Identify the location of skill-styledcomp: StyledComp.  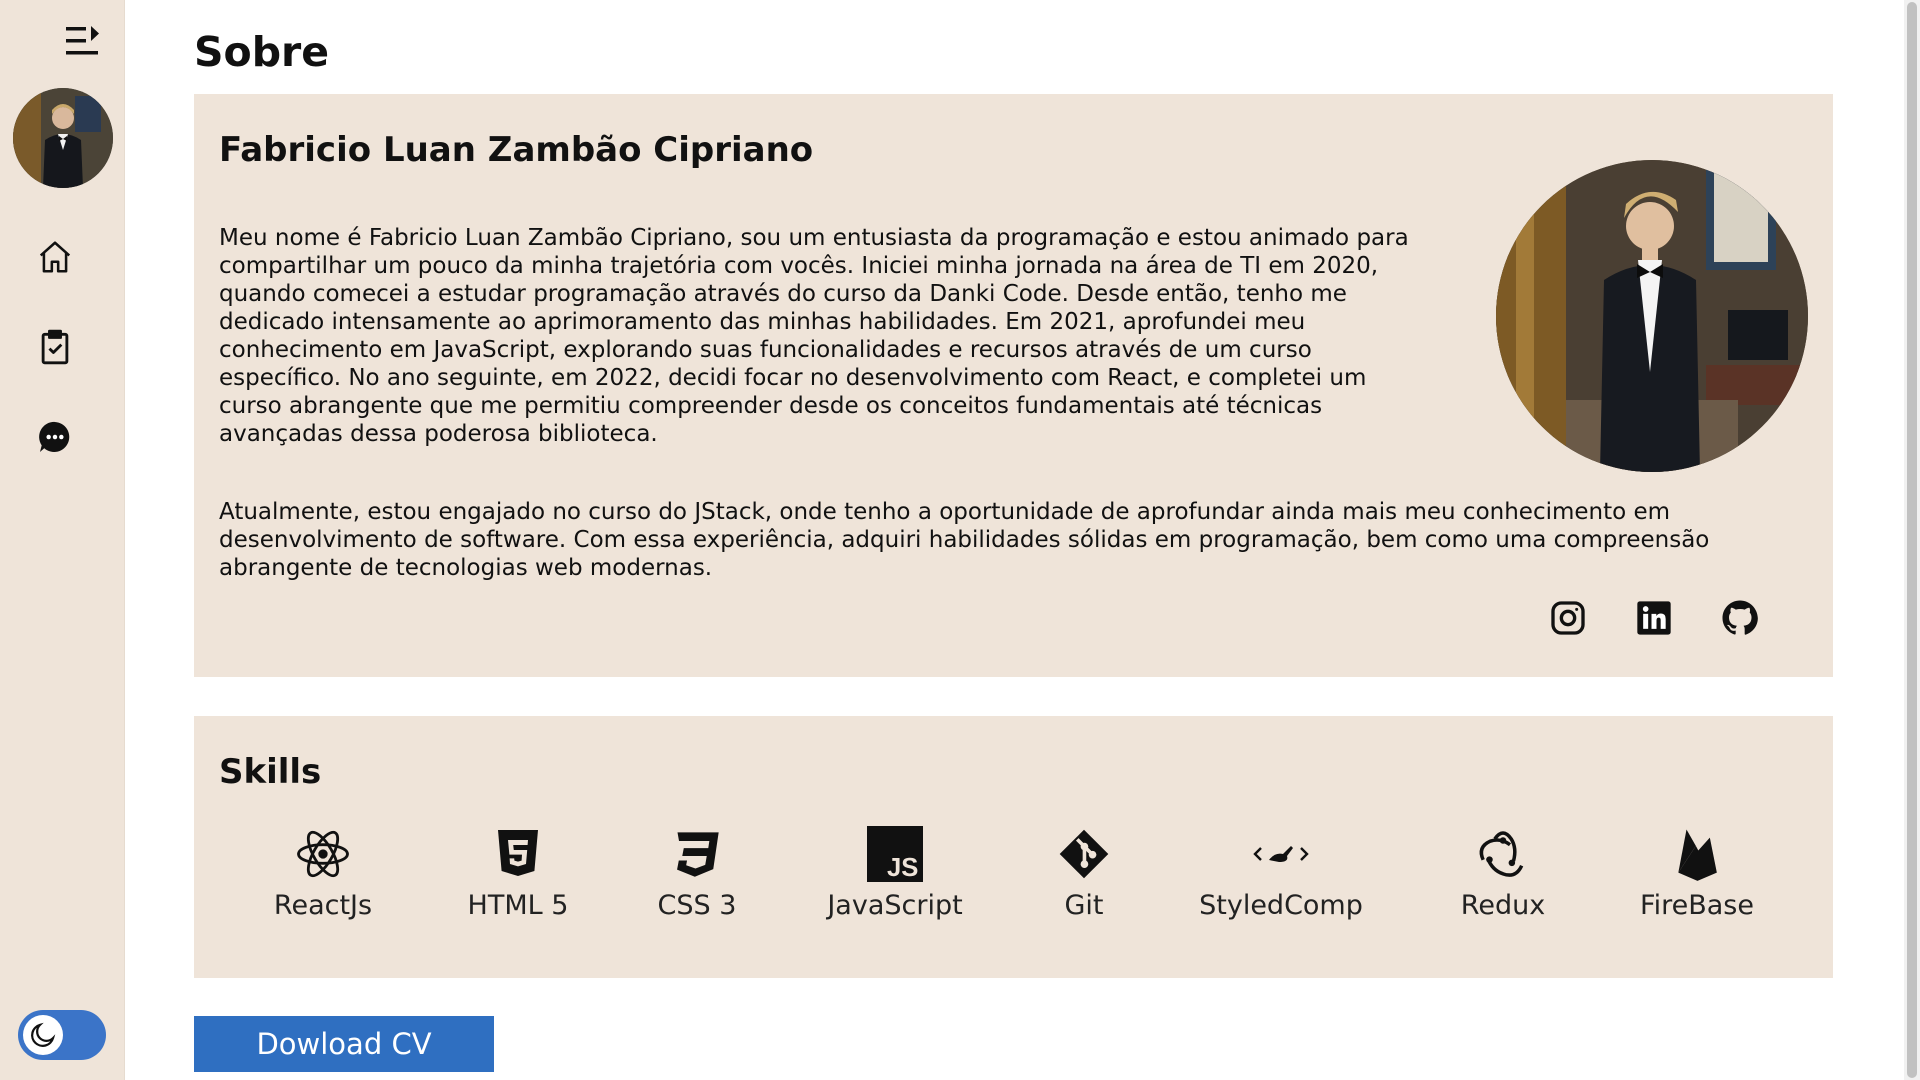
(1281, 873).